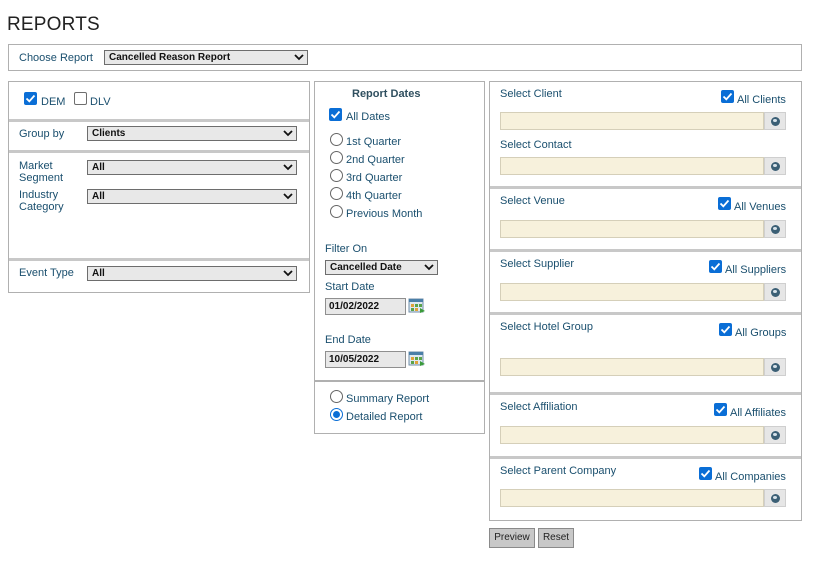 This screenshot has height=572, width=820. I want to click on market-segment-select: All, so click(192, 167).